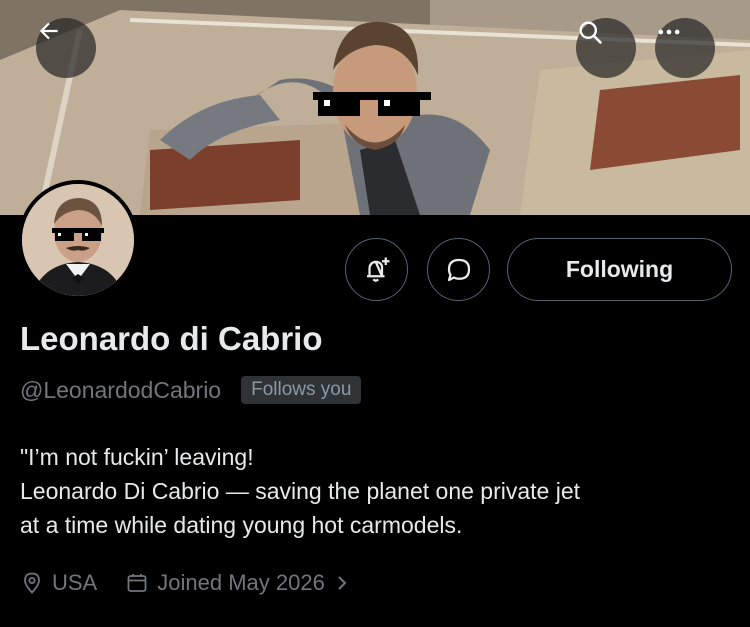 This screenshot has width=750, height=627. I want to click on calendar-icon, so click(137, 583).